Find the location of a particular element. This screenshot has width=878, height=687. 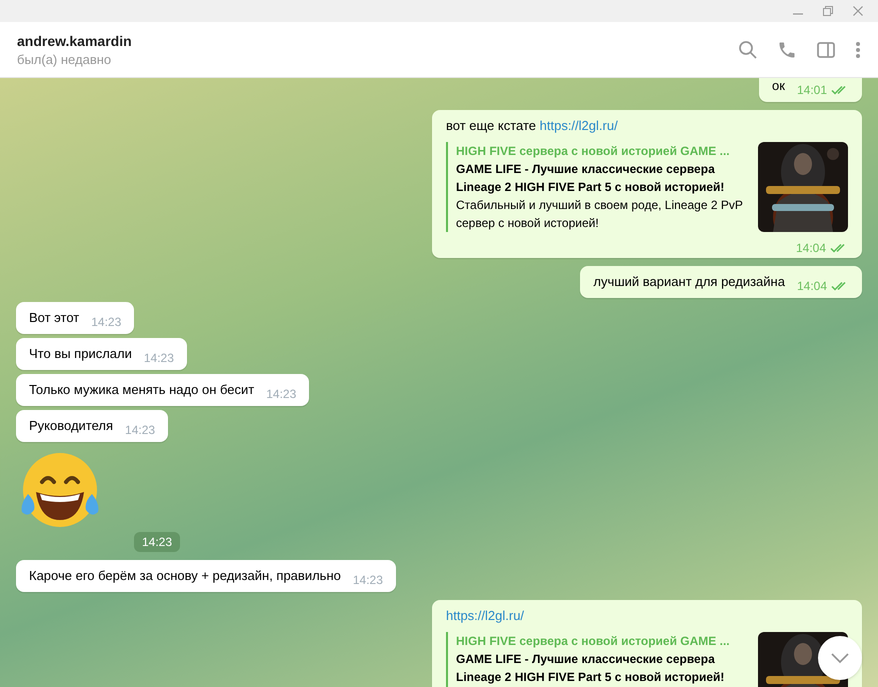

message-text: лучший вариант для редизайна is located at coordinates (689, 282).